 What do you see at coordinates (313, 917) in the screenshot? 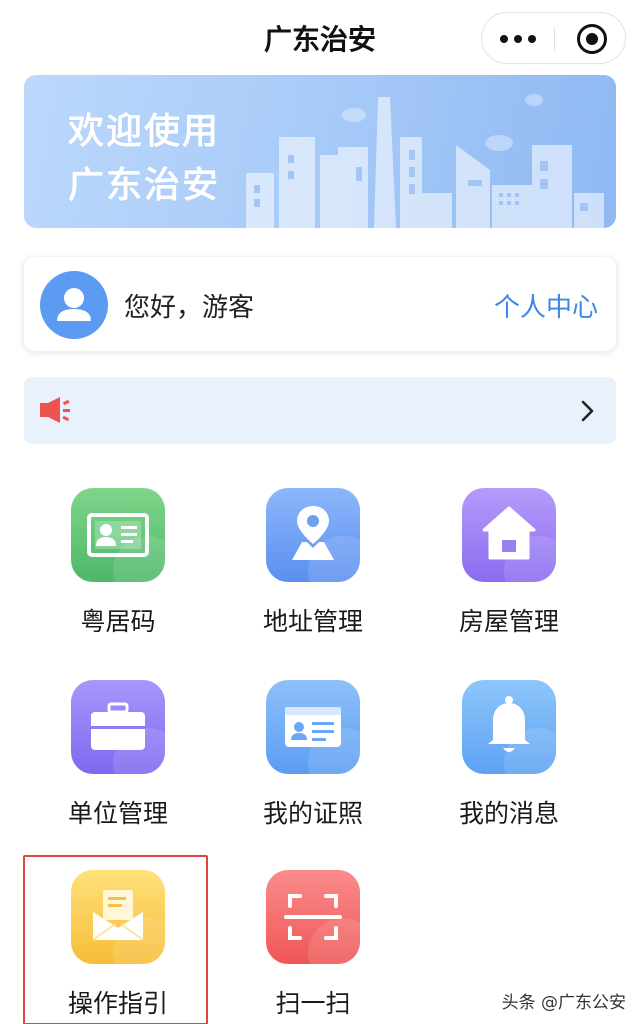
I see `scan-icon` at bounding box center [313, 917].